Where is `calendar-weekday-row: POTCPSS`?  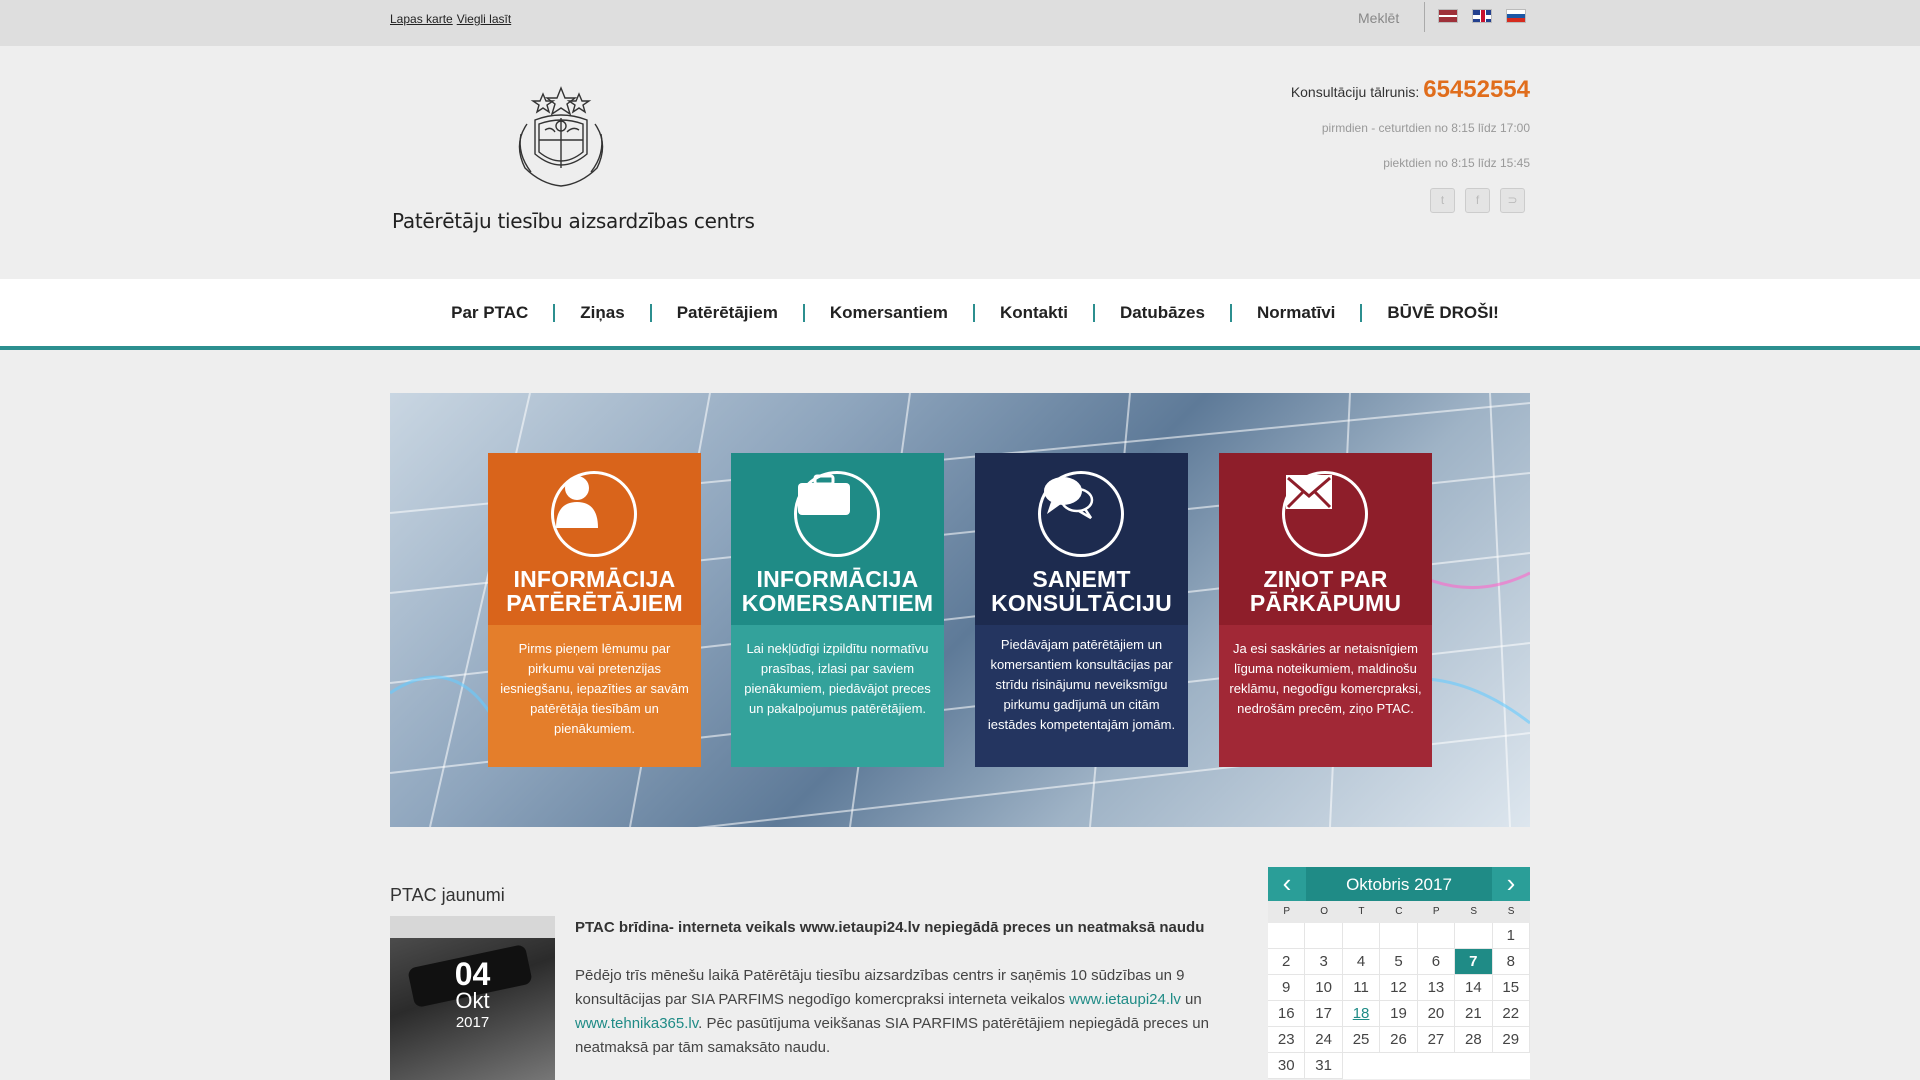
calendar-weekday-row: POTCPSS is located at coordinates (1399, 912).